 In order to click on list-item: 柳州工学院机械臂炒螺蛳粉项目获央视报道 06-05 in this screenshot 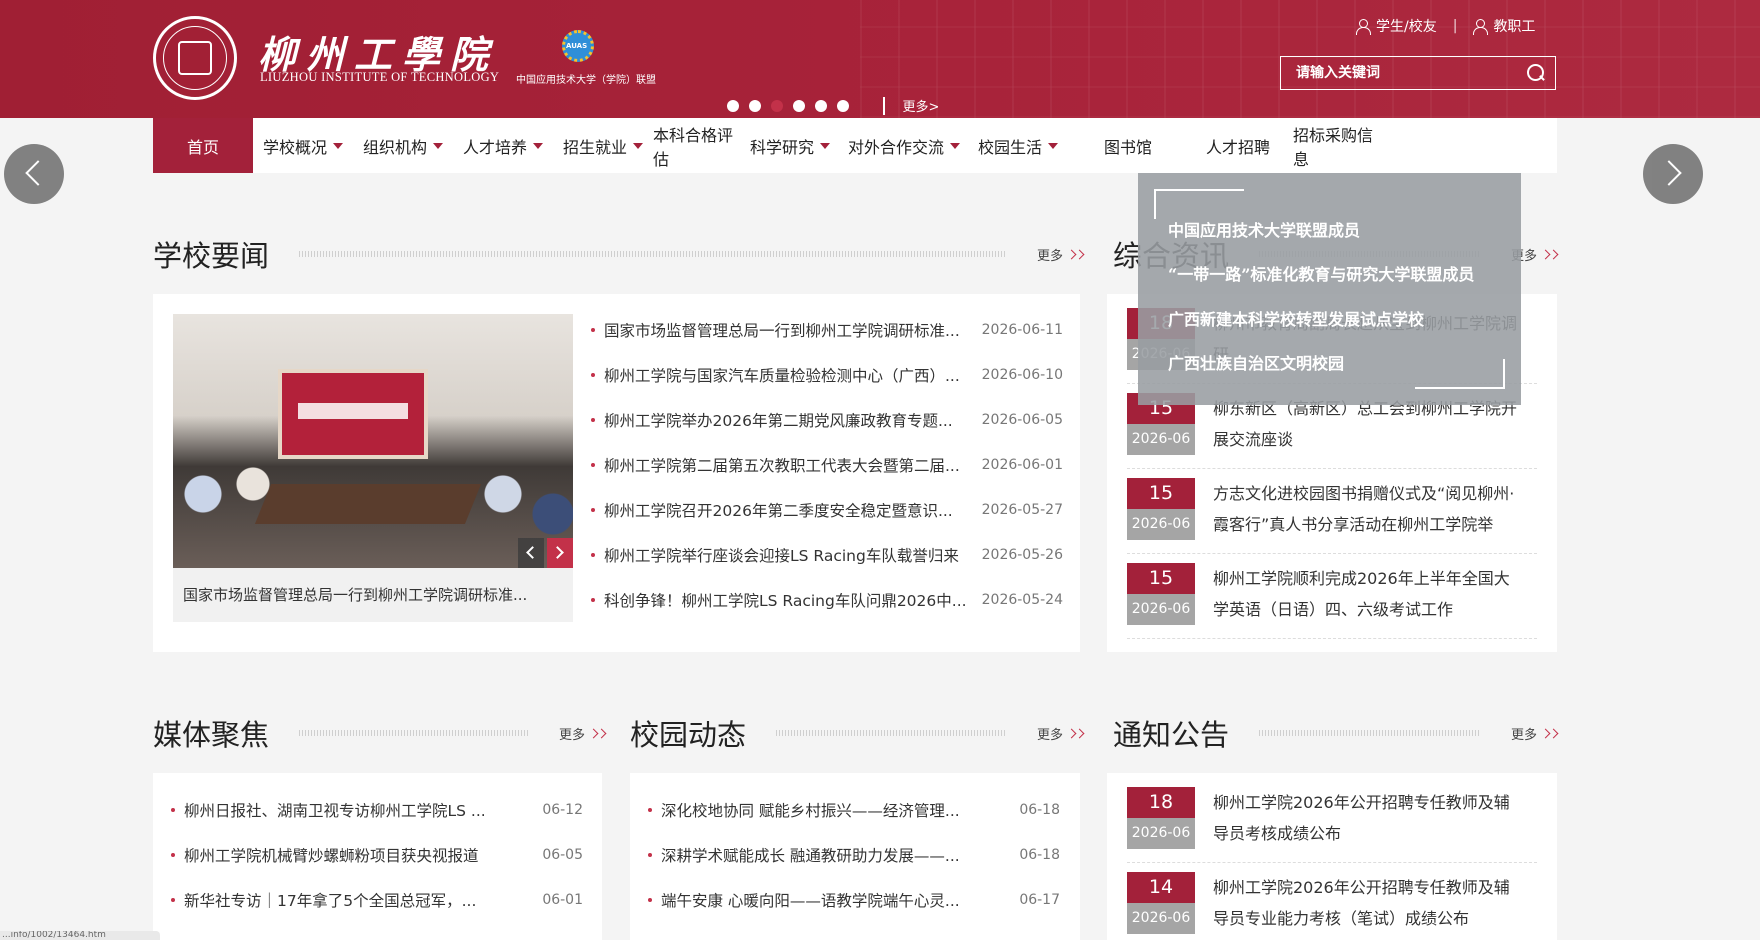, I will do `click(377, 854)`.